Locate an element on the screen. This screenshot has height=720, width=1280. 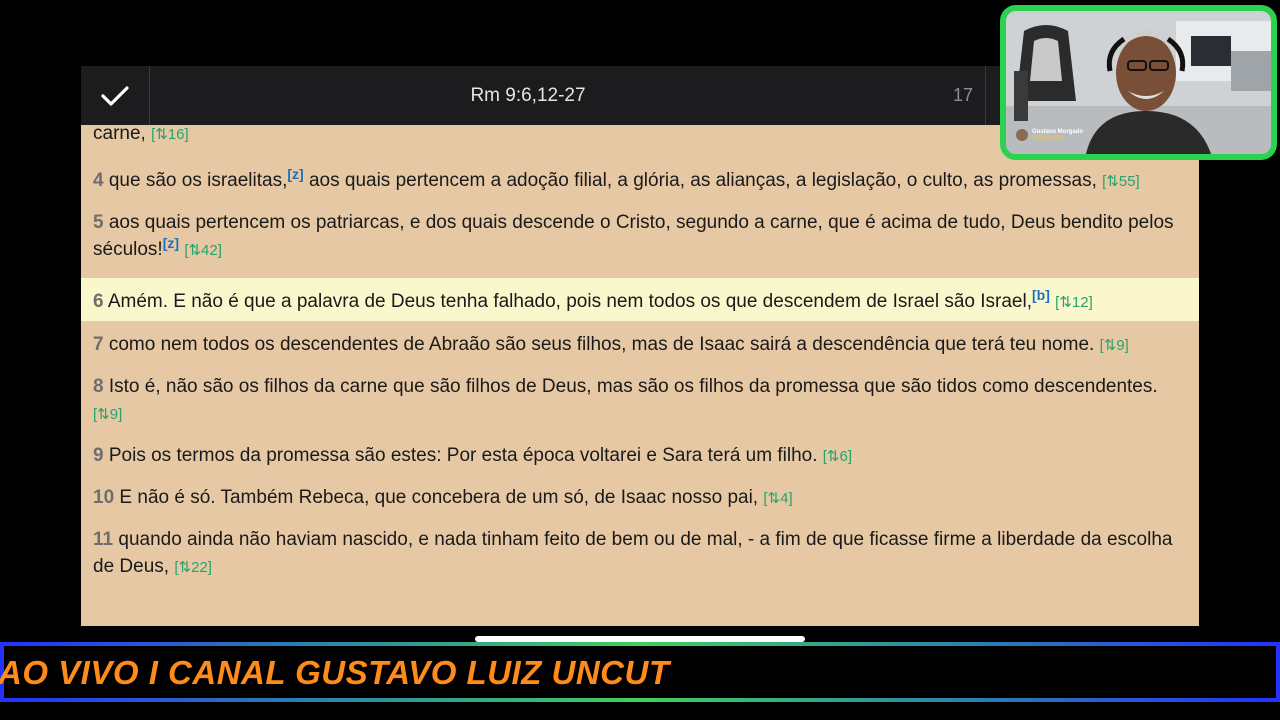
verse-number: 10 is located at coordinates (104, 497).